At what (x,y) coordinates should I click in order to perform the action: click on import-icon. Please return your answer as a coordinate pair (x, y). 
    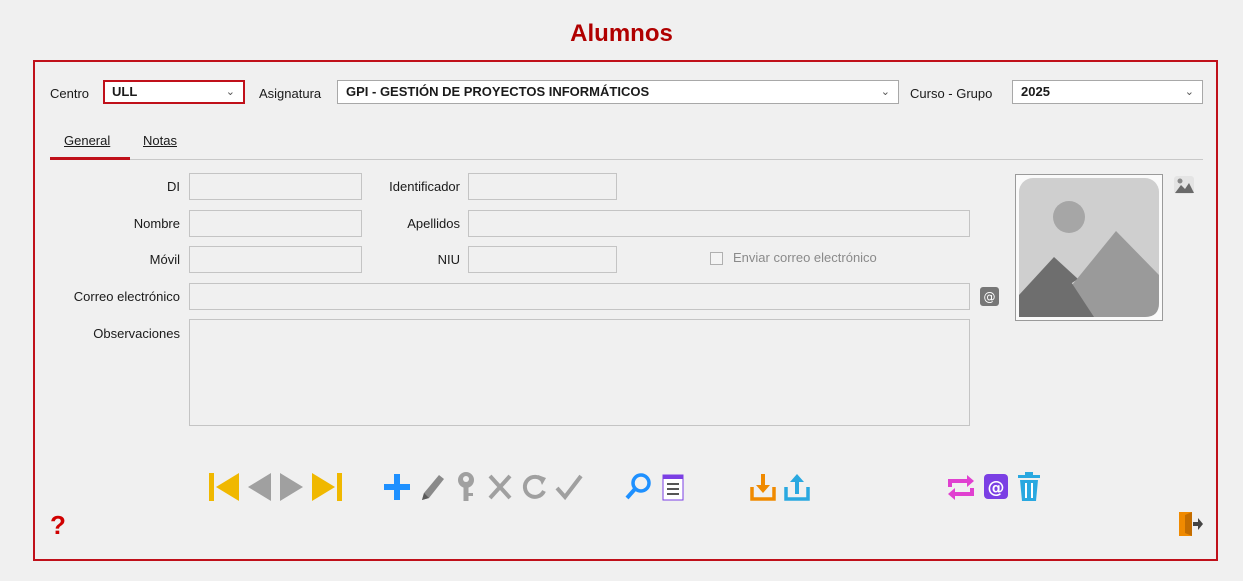
    Looking at the image, I should click on (763, 487).